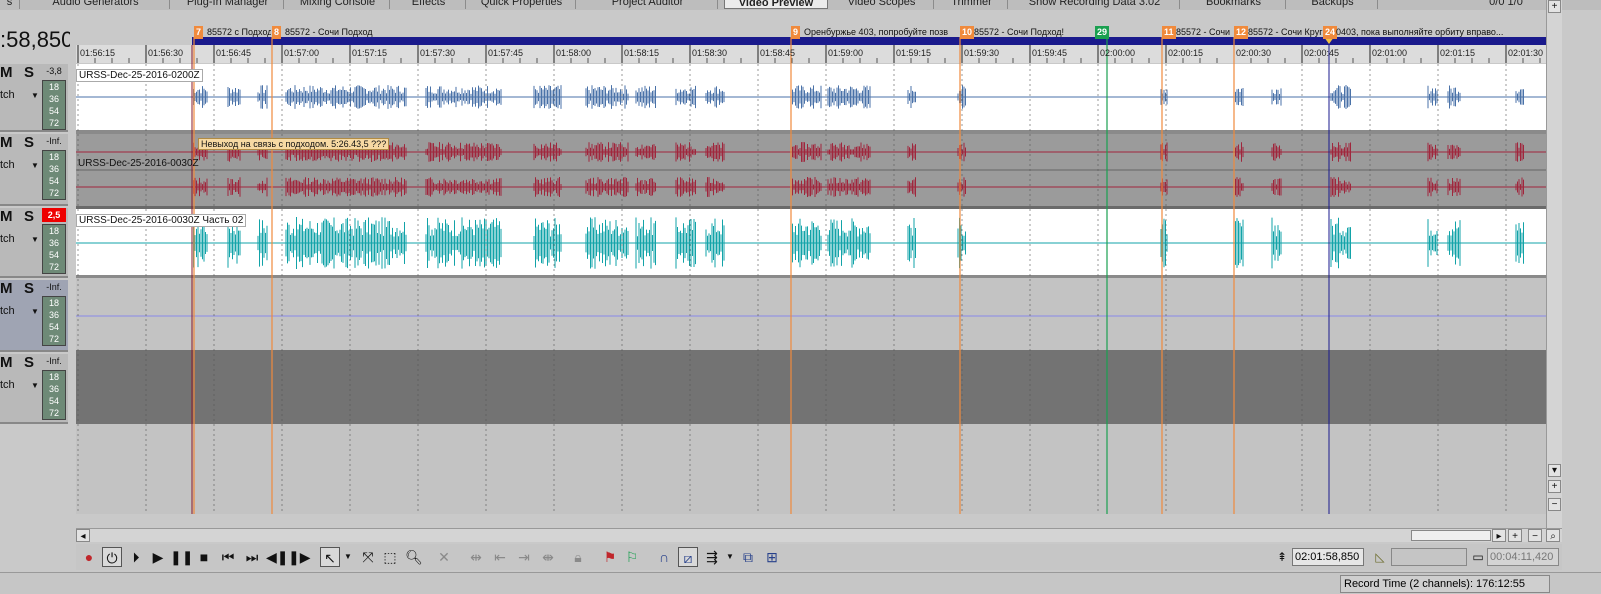 Image resolution: width=1601 pixels, height=594 pixels. Describe the element at coordinates (688, 557) in the screenshot. I see `auto-crossfade-icon: ⧄` at that location.